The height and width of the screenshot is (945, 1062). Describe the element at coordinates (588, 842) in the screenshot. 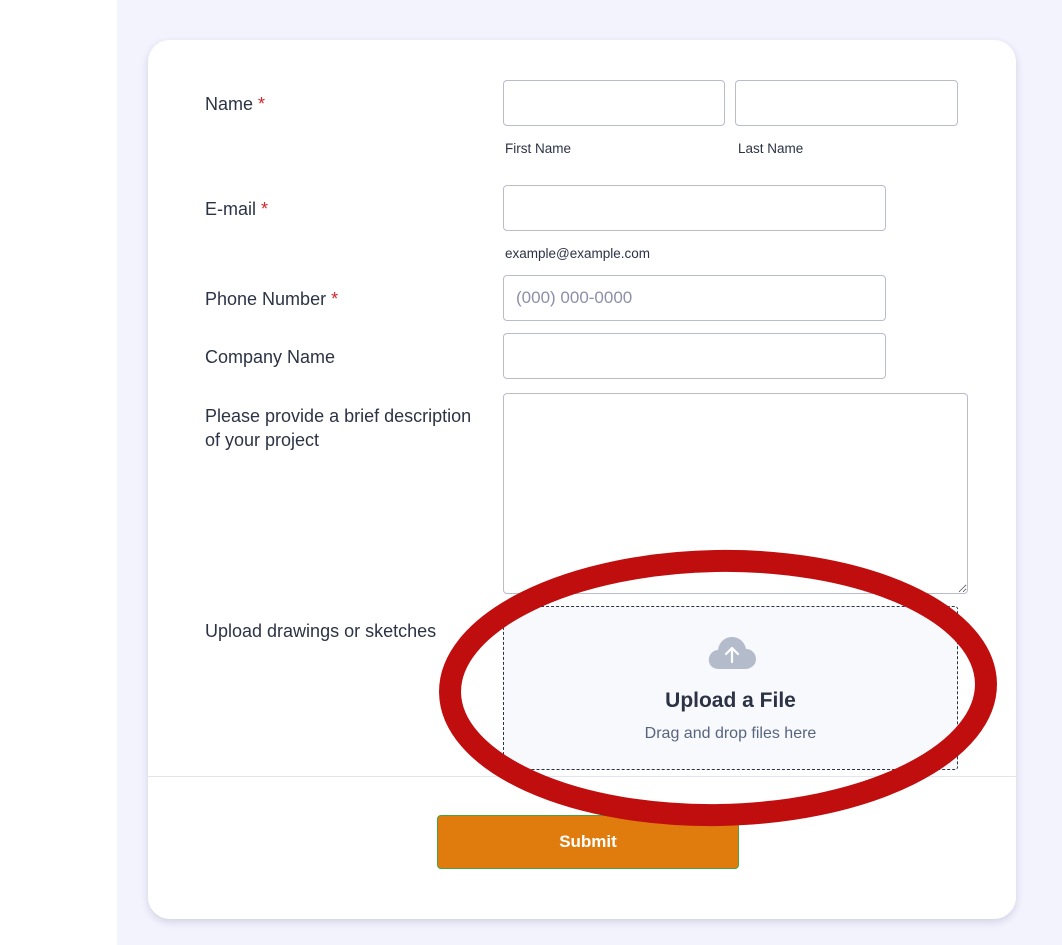

I see `submit-button: Submit` at that location.